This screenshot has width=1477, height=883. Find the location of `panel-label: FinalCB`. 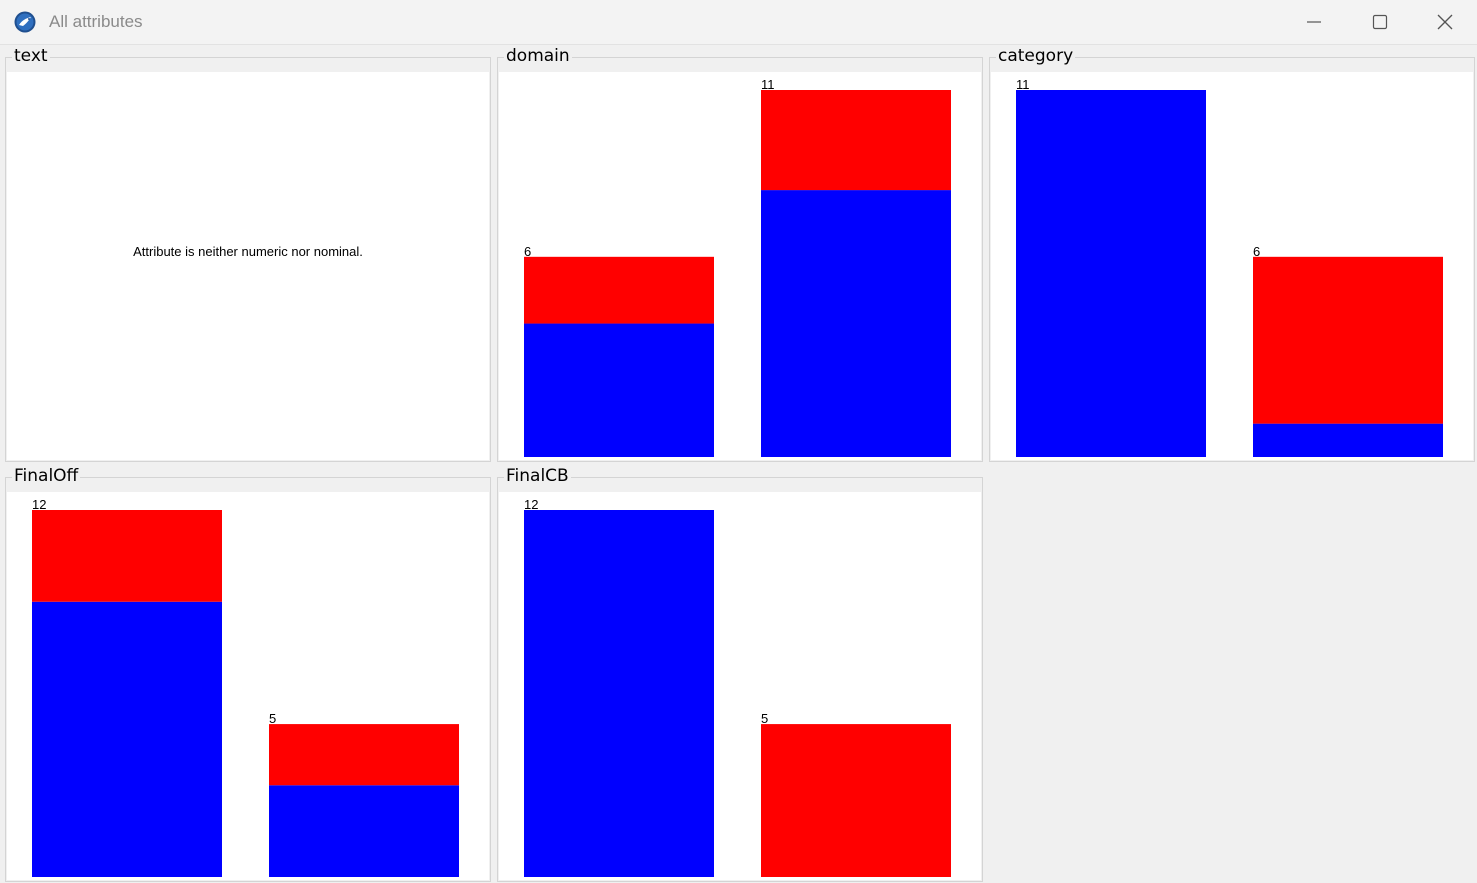

panel-label: FinalCB is located at coordinates (537, 476).